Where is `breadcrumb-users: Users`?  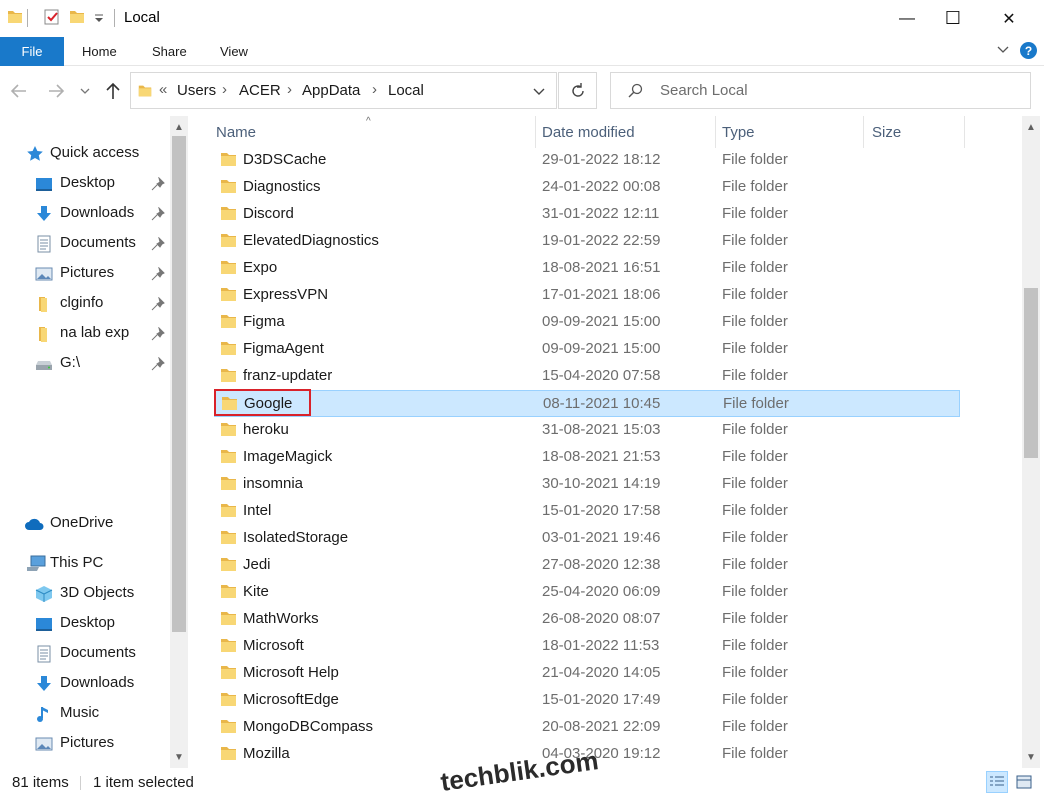 breadcrumb-users: Users is located at coordinates (196, 90).